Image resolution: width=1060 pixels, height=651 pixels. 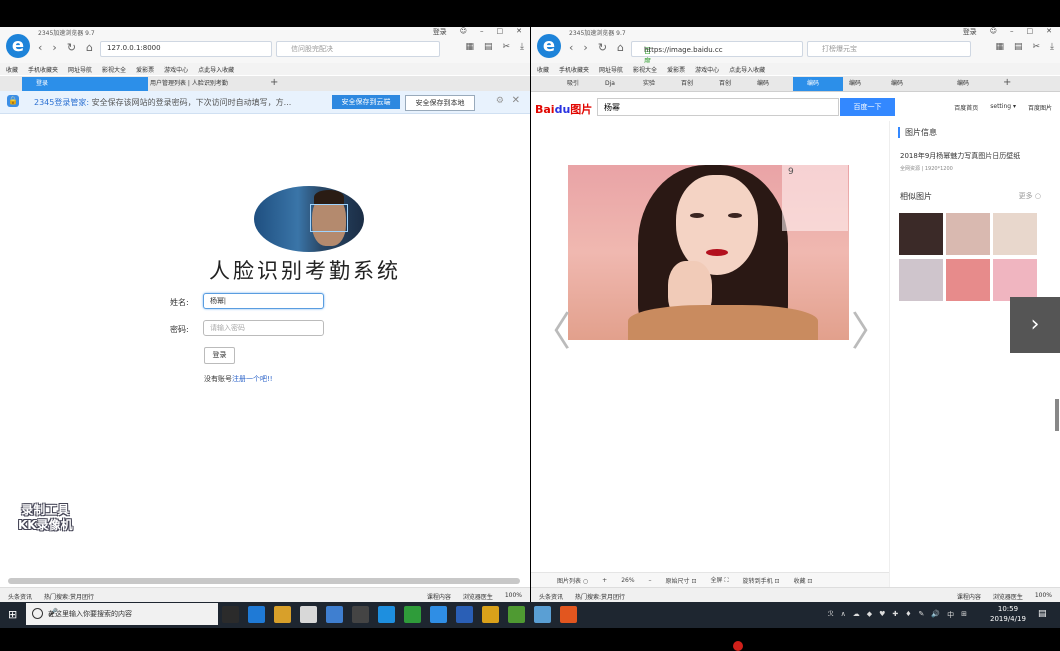 I want to click on password-input, so click(x=263, y=328).